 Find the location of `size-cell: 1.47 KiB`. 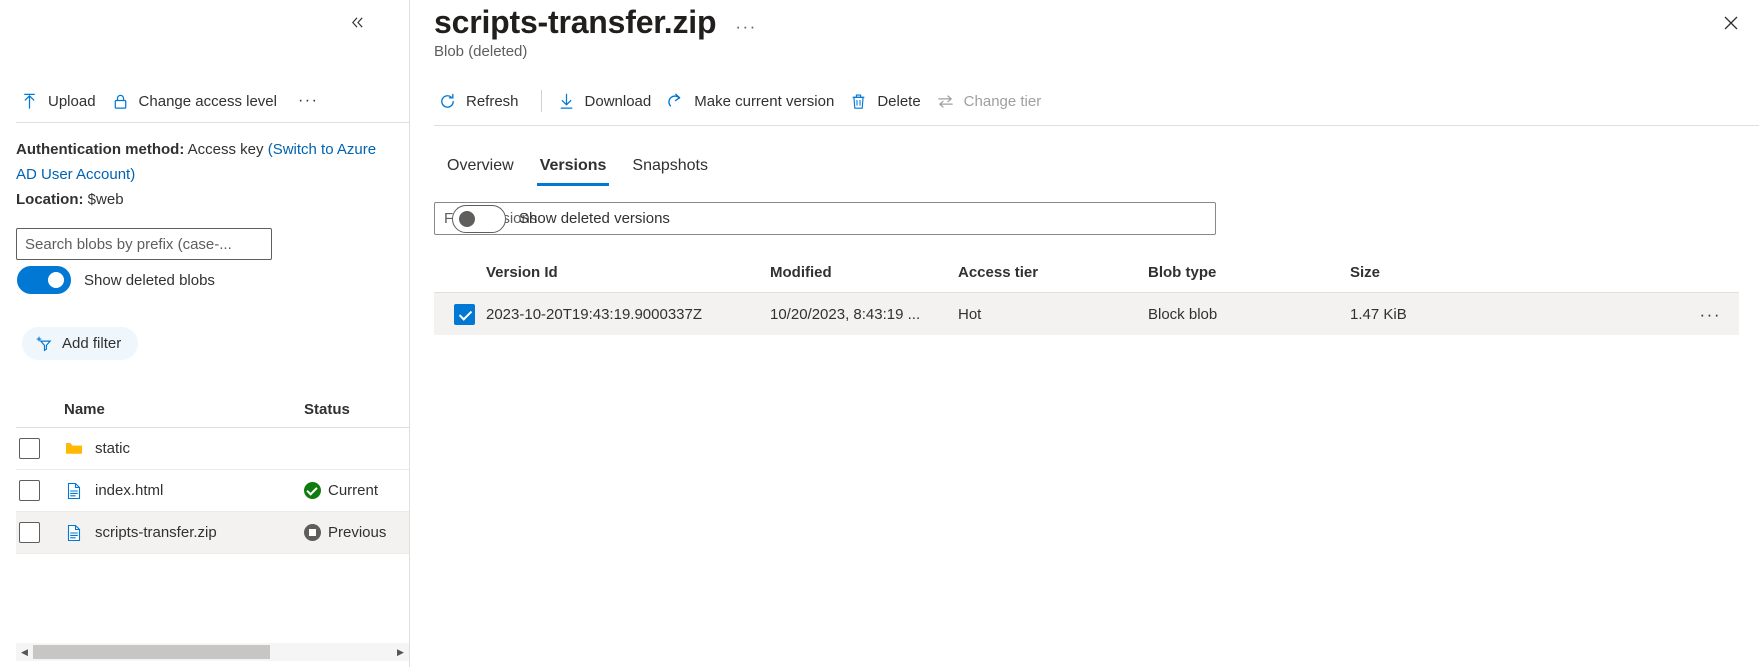

size-cell: 1.47 KiB is located at coordinates (1378, 314).